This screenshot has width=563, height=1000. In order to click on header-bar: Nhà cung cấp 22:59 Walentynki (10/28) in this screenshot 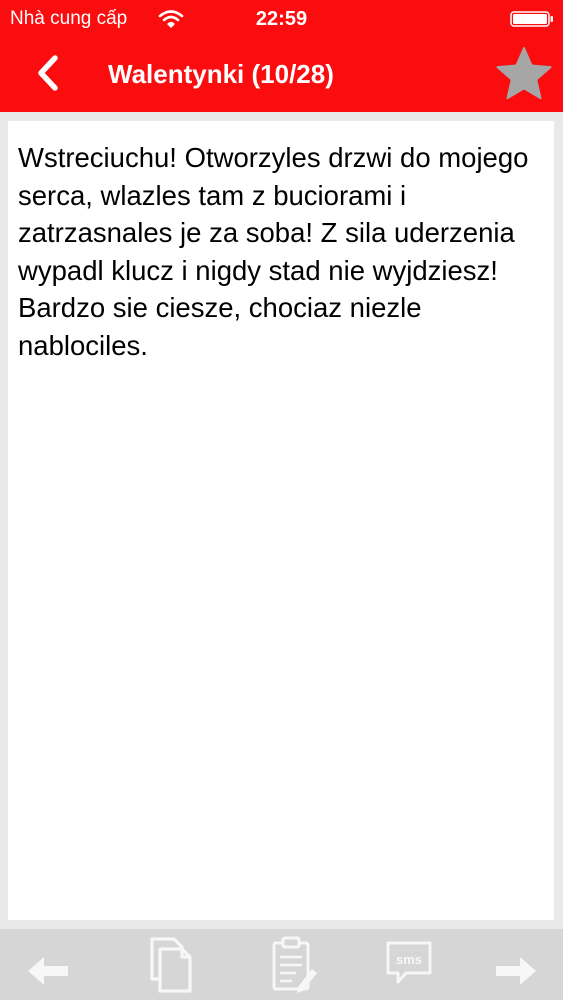, I will do `click(281, 56)`.